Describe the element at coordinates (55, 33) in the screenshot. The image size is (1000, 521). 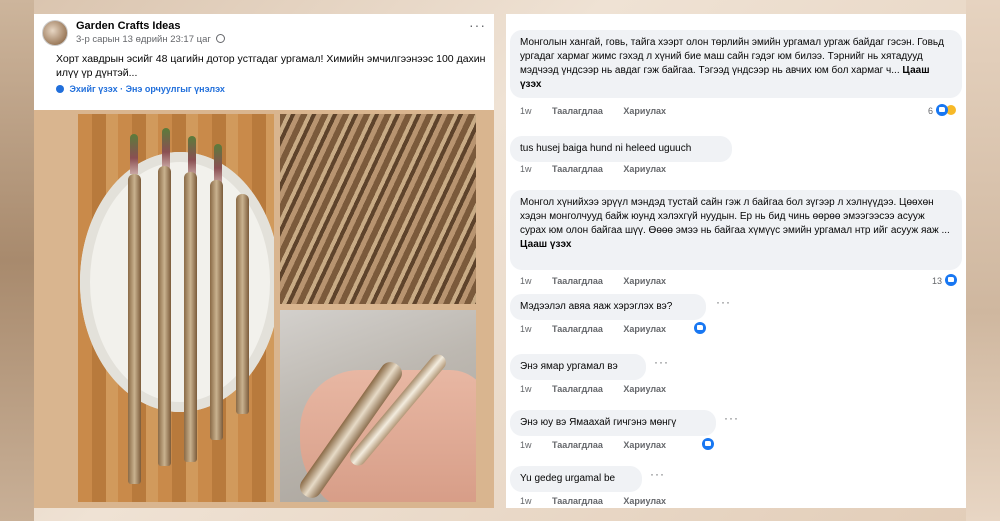
I see `page-avatar` at that location.